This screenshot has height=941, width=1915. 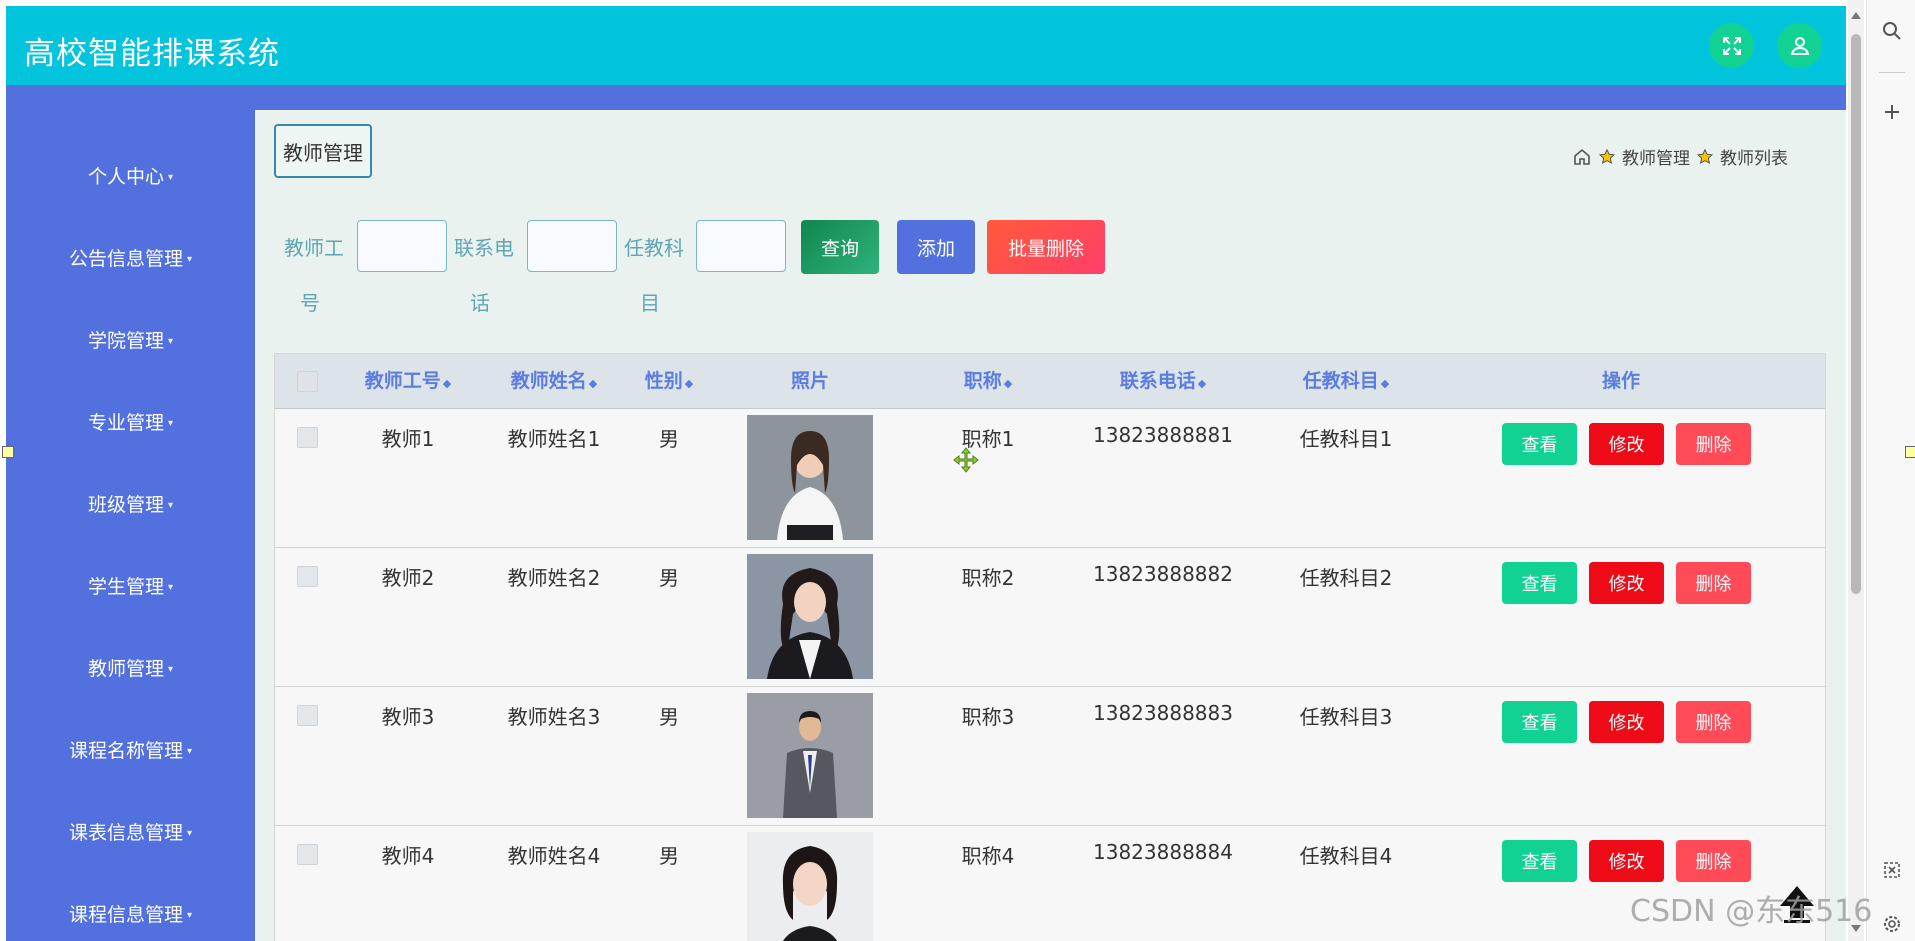 I want to click on header-strip, so click(x=926, y=97).